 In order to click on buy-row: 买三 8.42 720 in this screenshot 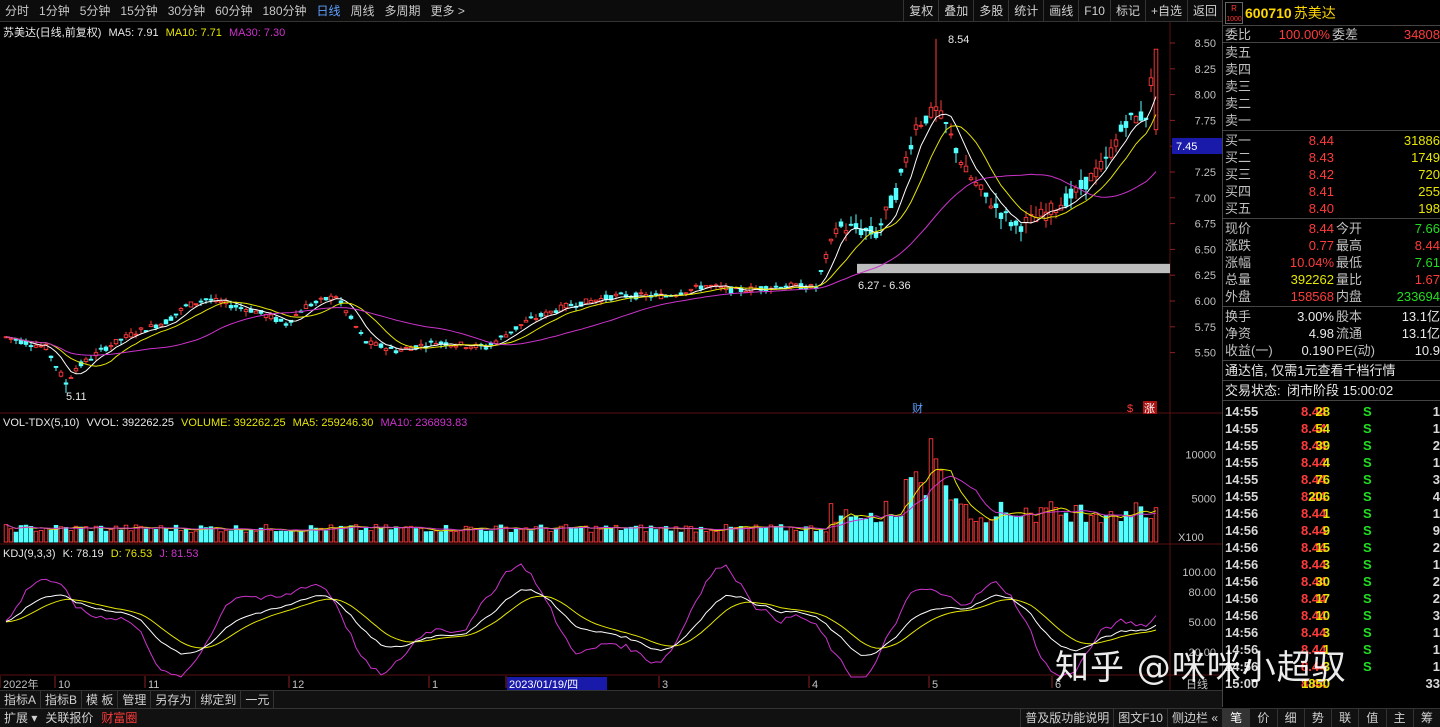, I will do `click(1332, 174)`.